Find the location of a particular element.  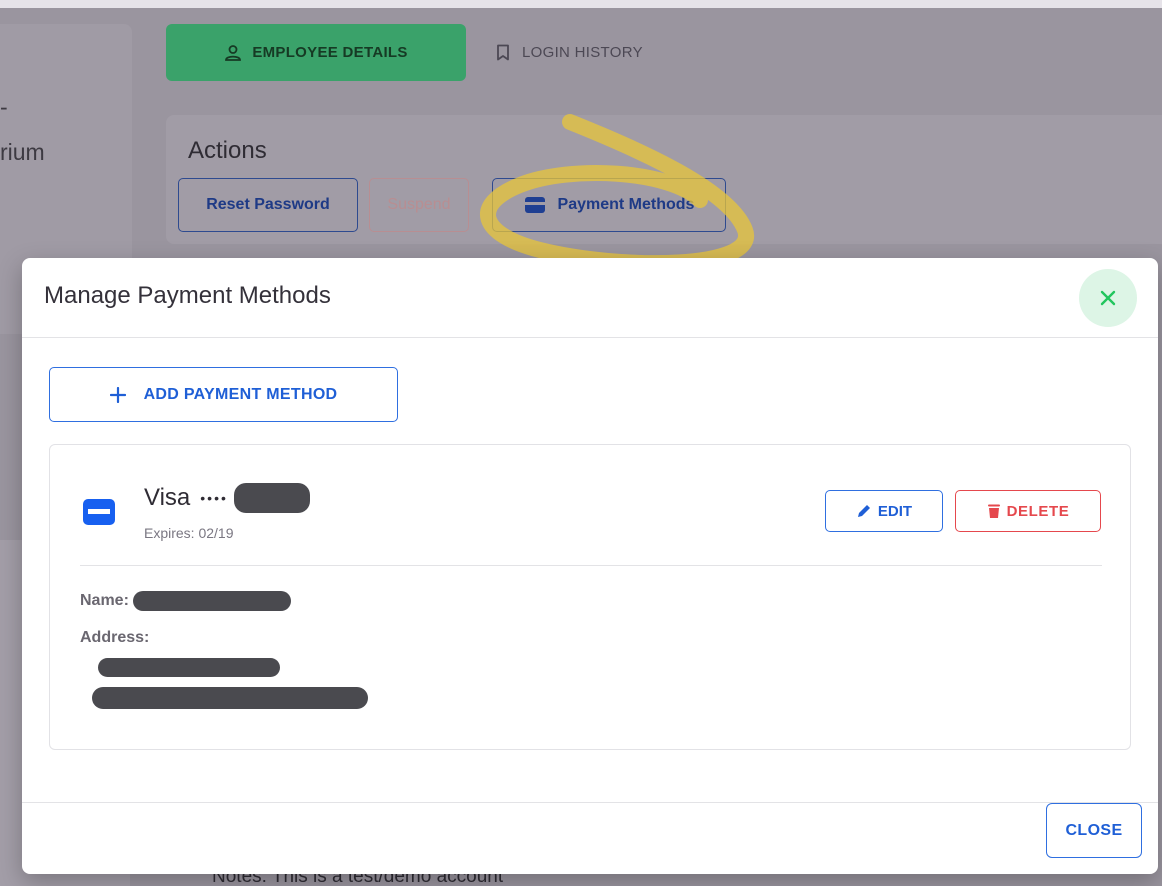

delete-button: DELETE is located at coordinates (1028, 511).